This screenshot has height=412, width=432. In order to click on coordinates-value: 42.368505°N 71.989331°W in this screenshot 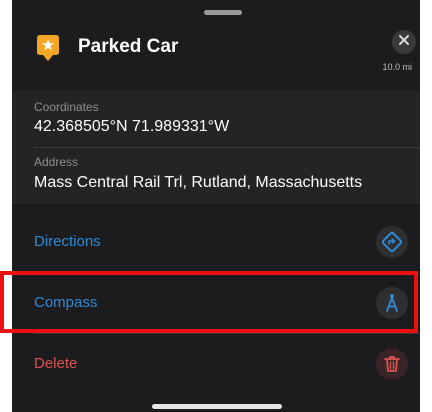, I will do `click(131, 127)`.